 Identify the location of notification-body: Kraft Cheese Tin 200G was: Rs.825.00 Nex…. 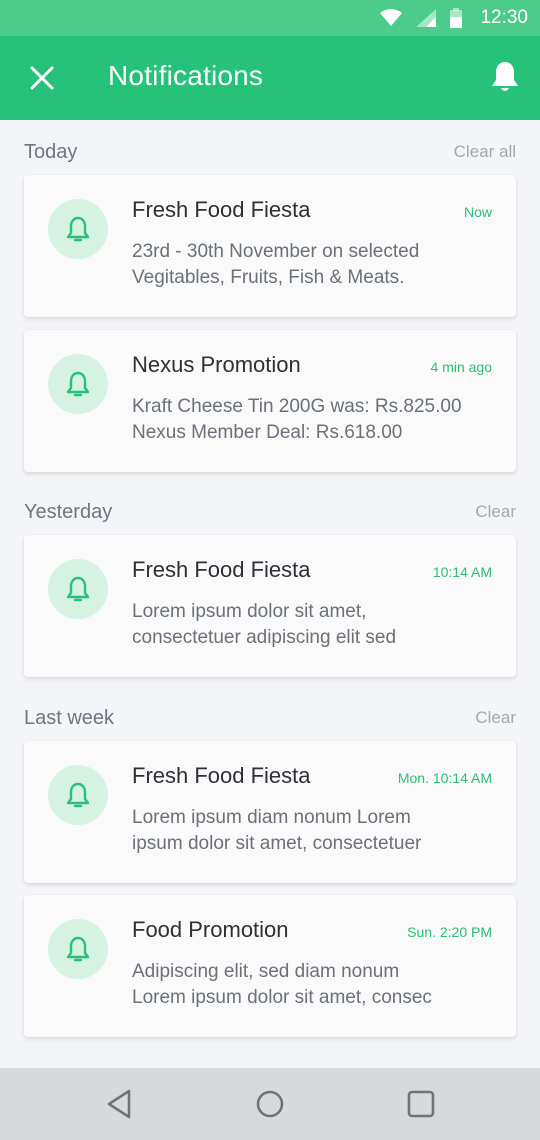
(312, 420).